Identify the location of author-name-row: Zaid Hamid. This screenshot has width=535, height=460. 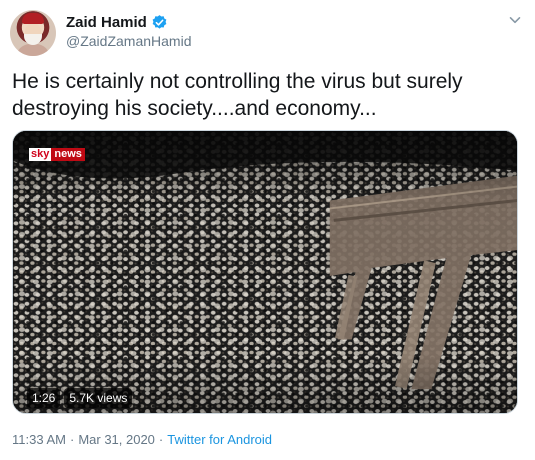
(117, 22).